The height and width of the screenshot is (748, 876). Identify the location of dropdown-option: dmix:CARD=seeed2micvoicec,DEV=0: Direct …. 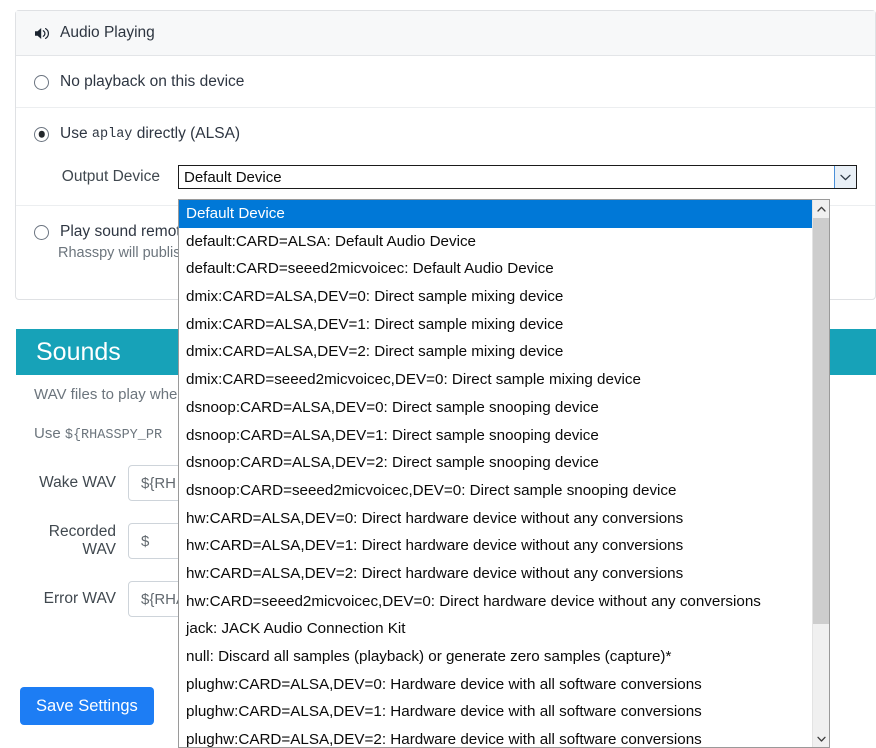
(495, 380).